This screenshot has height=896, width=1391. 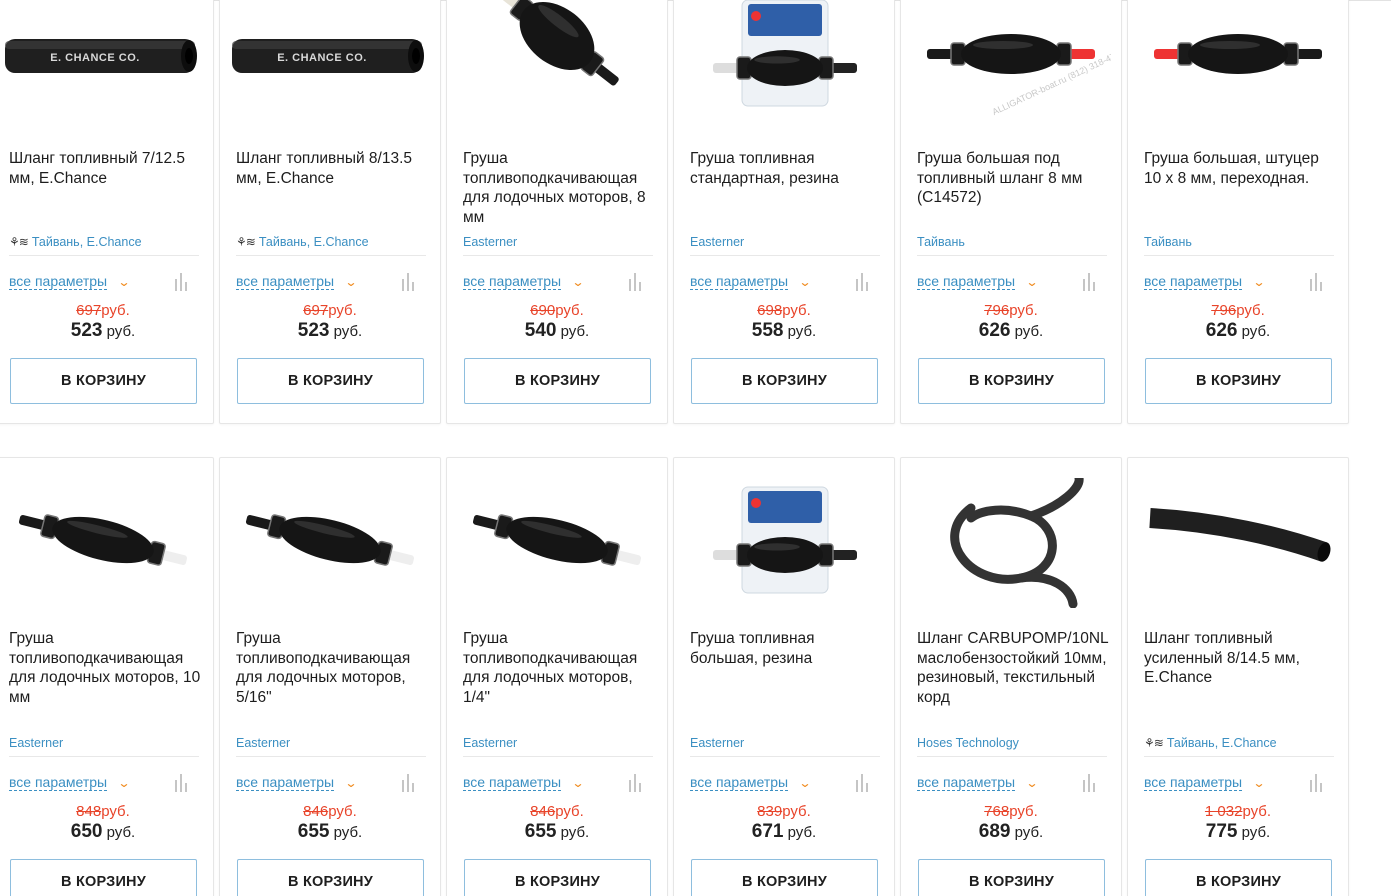 What do you see at coordinates (105, 168) in the screenshot?
I see `product-title: Шланг топливный 7/12.5 мм, E.Chance` at bounding box center [105, 168].